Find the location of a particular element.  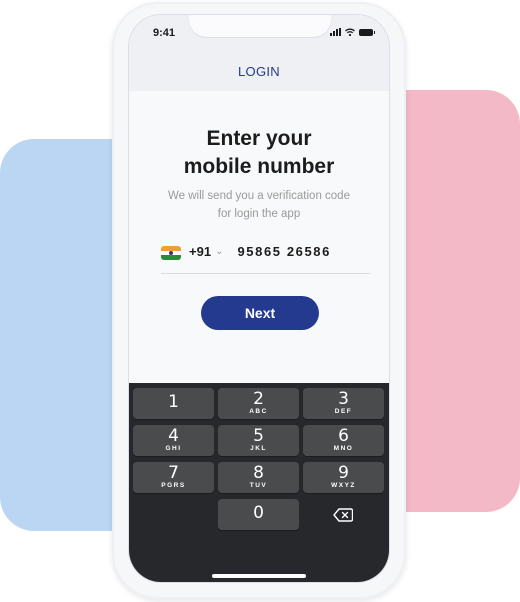

next-button: Next is located at coordinates (260, 313).